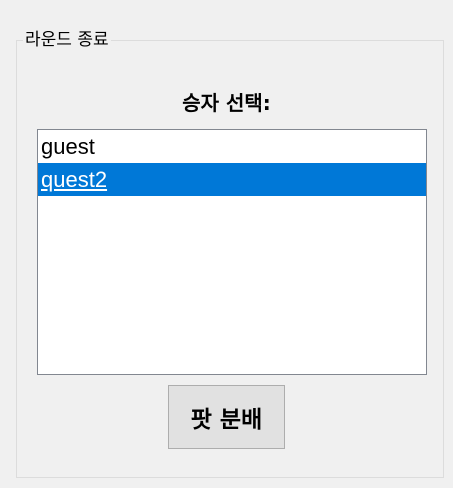 Image resolution: width=453 pixels, height=488 pixels. I want to click on list-item-guest: guest, so click(232, 146).